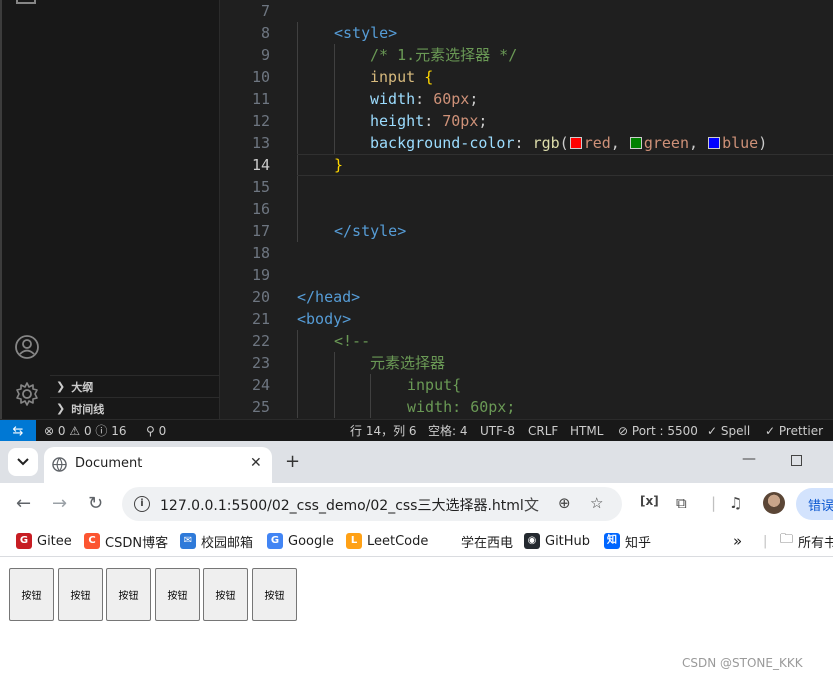 The width and height of the screenshot is (833, 680). I want to click on language-mode: HTML, so click(586, 431).